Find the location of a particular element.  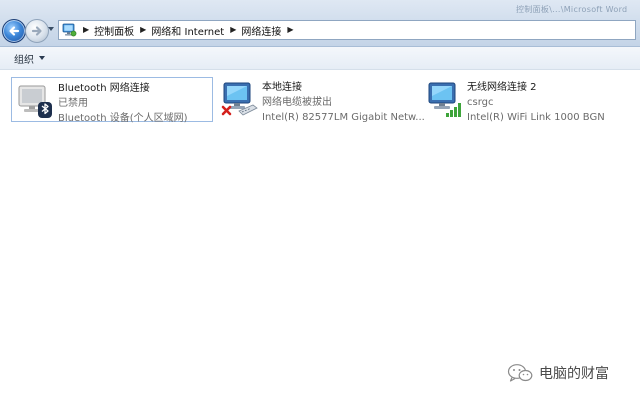

command-toolbar: 组织 is located at coordinates (320, 58).